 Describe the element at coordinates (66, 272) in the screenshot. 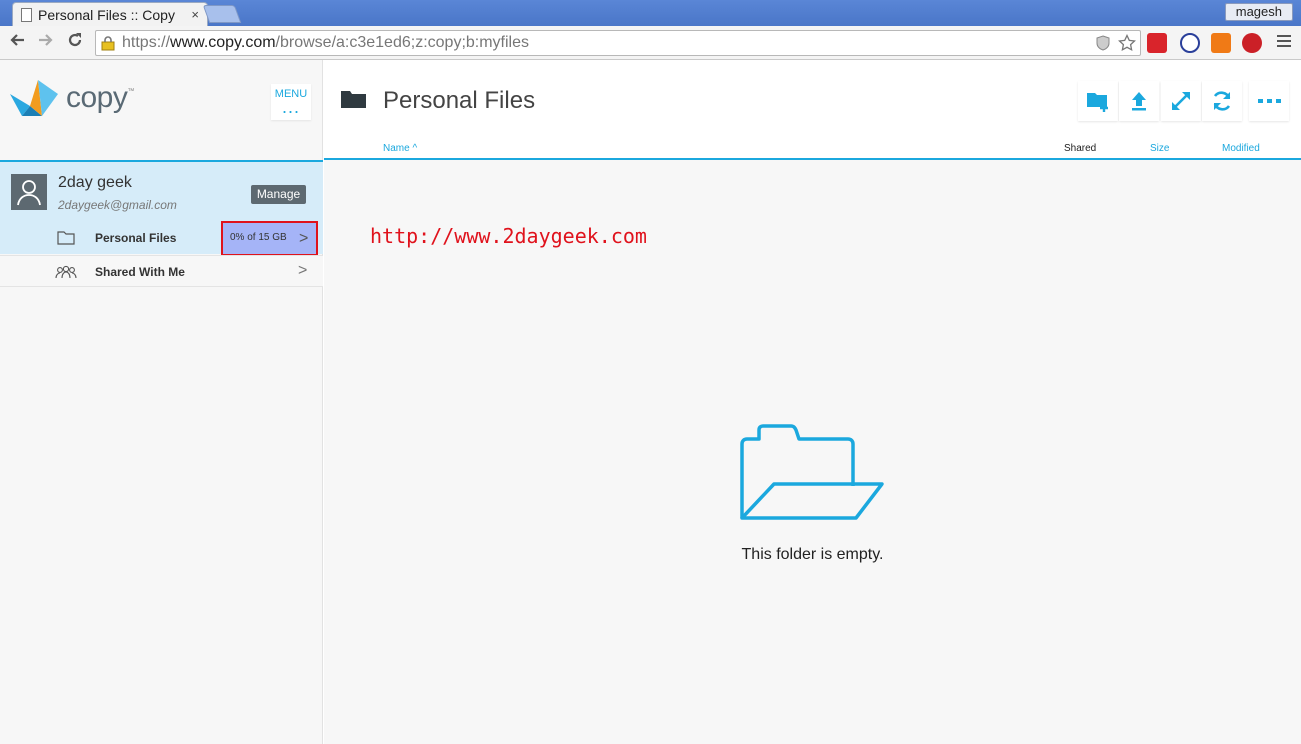

I see `people-icon` at that location.